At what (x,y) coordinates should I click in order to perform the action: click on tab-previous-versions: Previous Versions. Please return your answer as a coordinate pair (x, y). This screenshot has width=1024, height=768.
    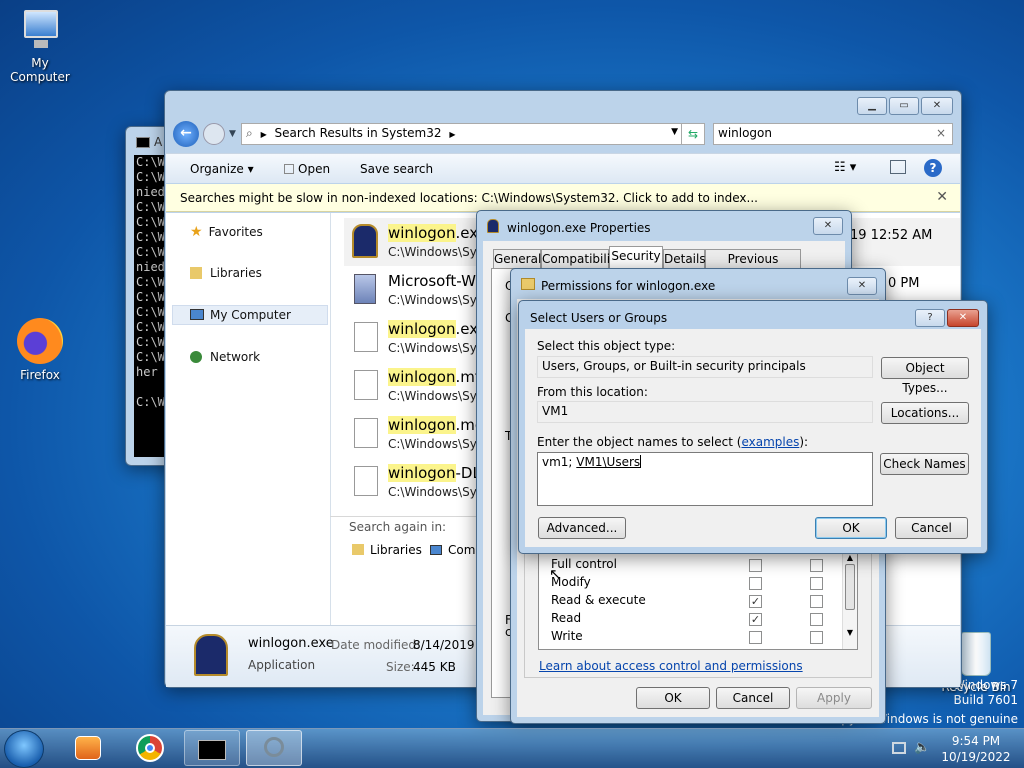
    Looking at the image, I should click on (753, 266).